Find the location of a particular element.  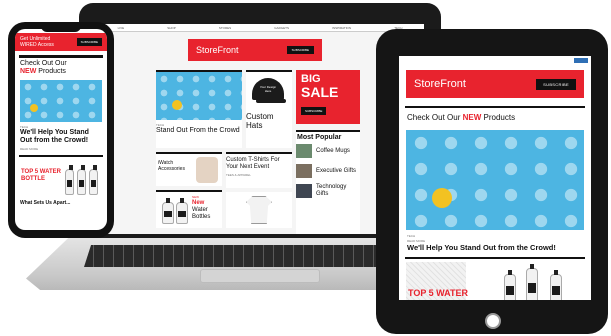

promo-line1: TOP 5 WATER is located at coordinates (41, 172).